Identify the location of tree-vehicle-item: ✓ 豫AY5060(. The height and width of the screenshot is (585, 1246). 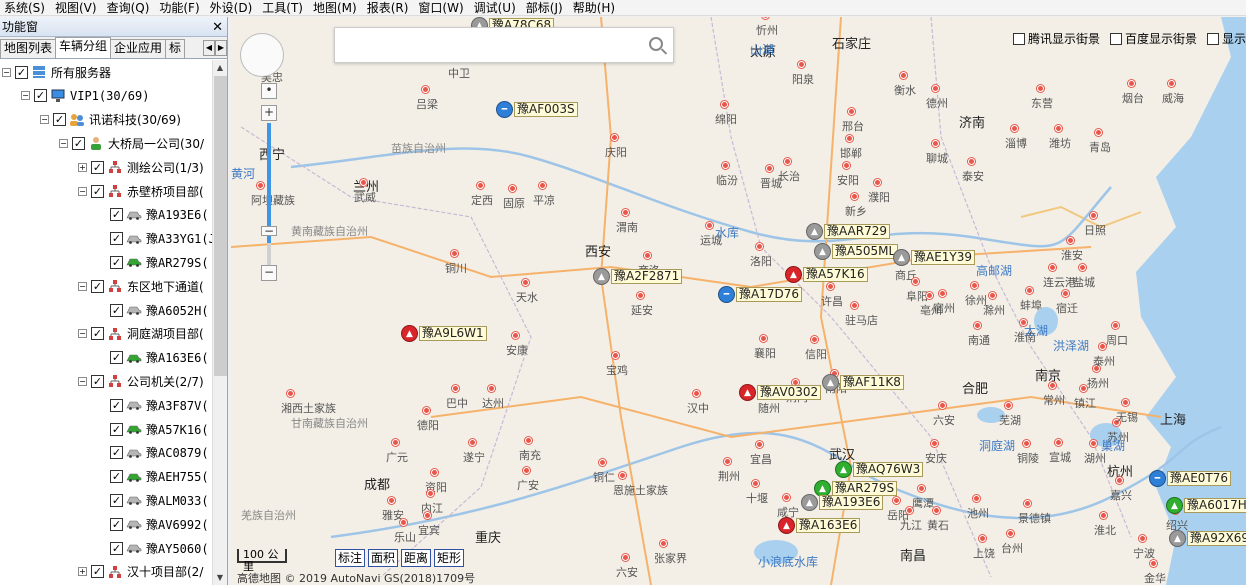
(153, 548).